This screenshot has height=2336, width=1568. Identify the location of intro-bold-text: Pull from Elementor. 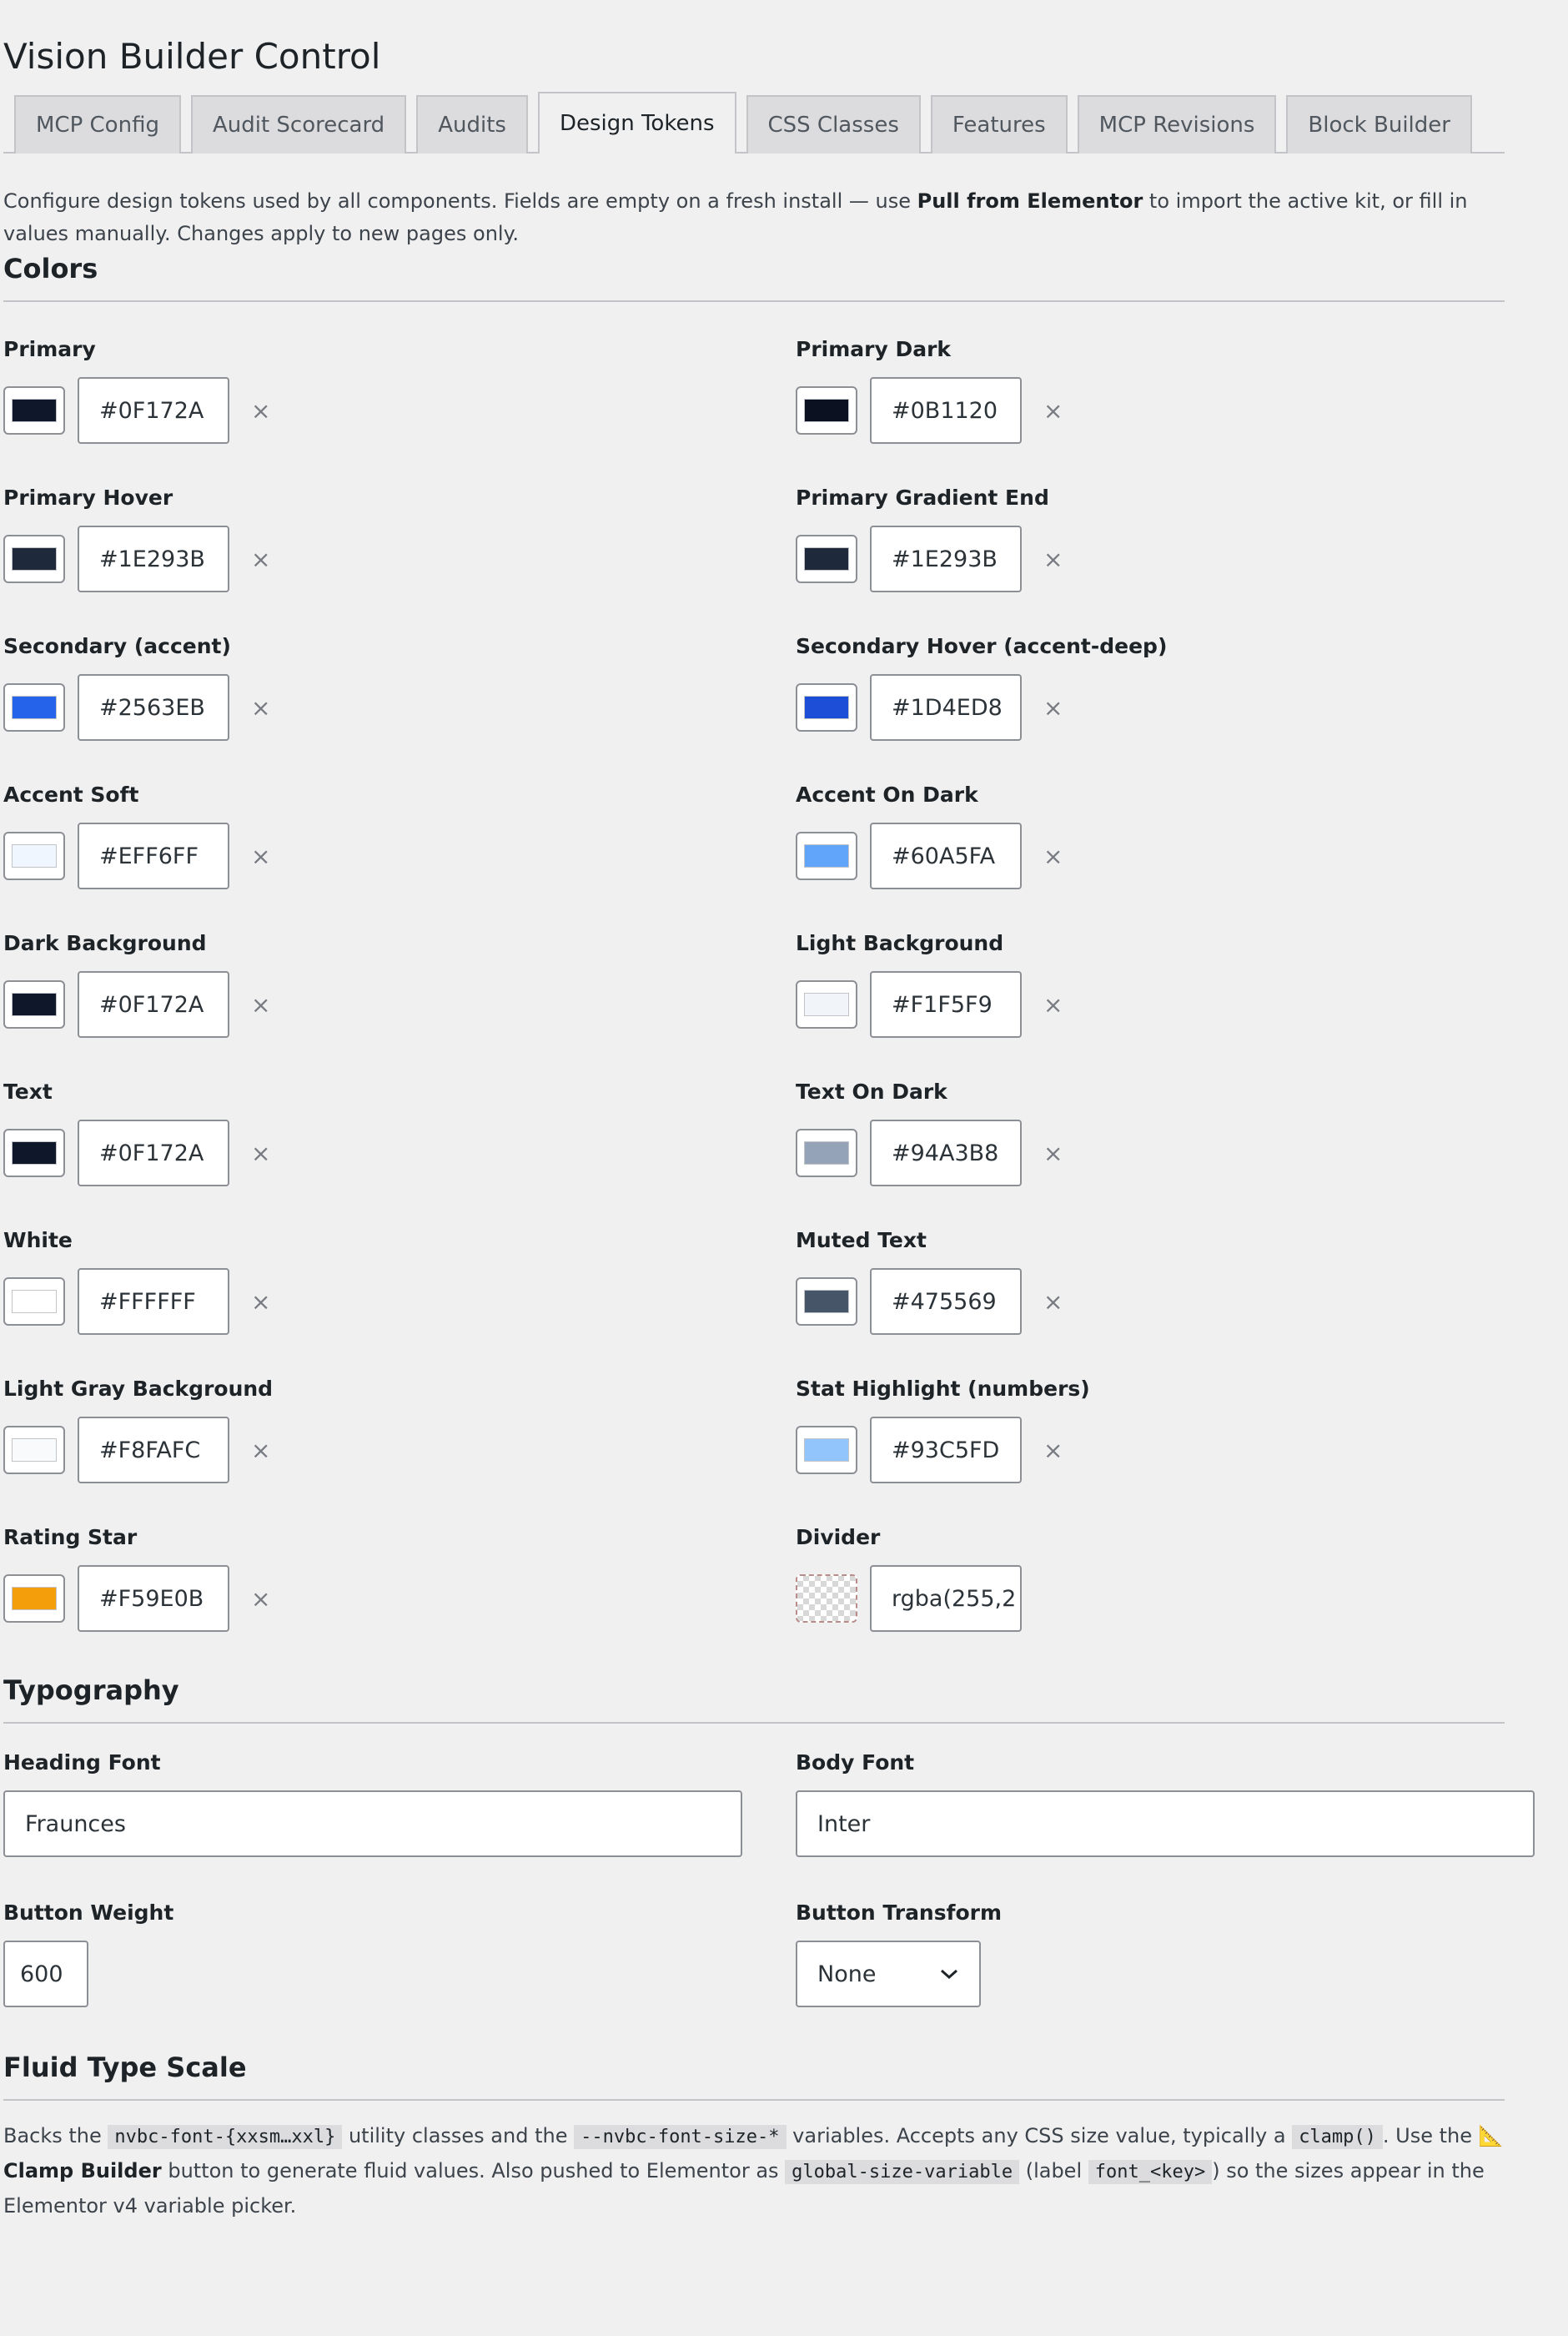
(1030, 201).